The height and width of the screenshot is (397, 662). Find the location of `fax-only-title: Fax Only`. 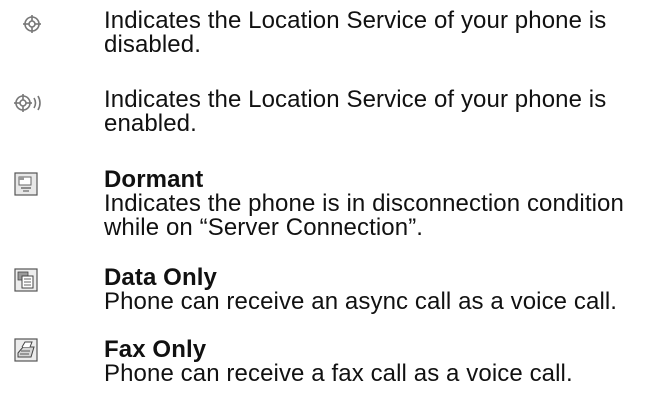

fax-only-title: Fax Only is located at coordinates (155, 349).